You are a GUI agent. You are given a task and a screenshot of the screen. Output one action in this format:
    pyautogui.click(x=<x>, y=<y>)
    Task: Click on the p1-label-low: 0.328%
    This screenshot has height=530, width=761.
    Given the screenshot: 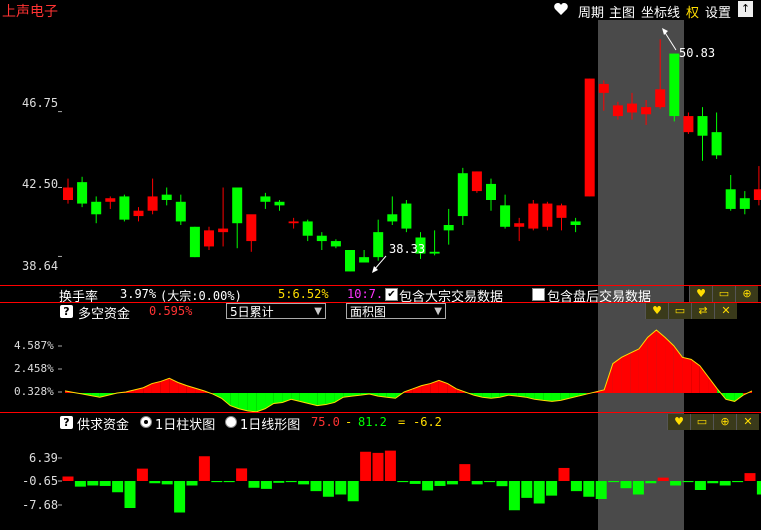 What is the action you would take?
    pyautogui.click(x=34, y=391)
    